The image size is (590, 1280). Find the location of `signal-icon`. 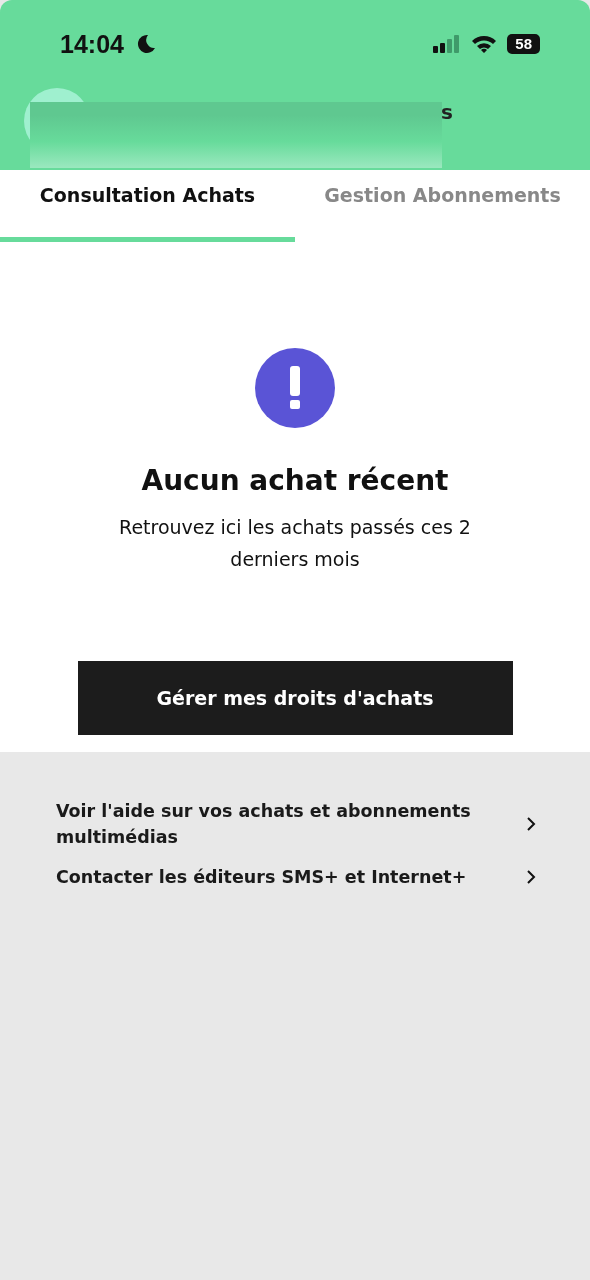

signal-icon is located at coordinates (447, 44).